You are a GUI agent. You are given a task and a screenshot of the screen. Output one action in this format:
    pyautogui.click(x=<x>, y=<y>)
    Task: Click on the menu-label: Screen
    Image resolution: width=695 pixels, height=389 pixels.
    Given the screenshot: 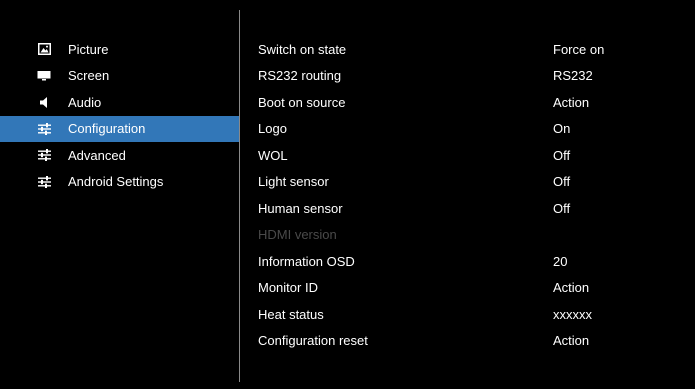 What is the action you would take?
    pyautogui.click(x=89, y=76)
    